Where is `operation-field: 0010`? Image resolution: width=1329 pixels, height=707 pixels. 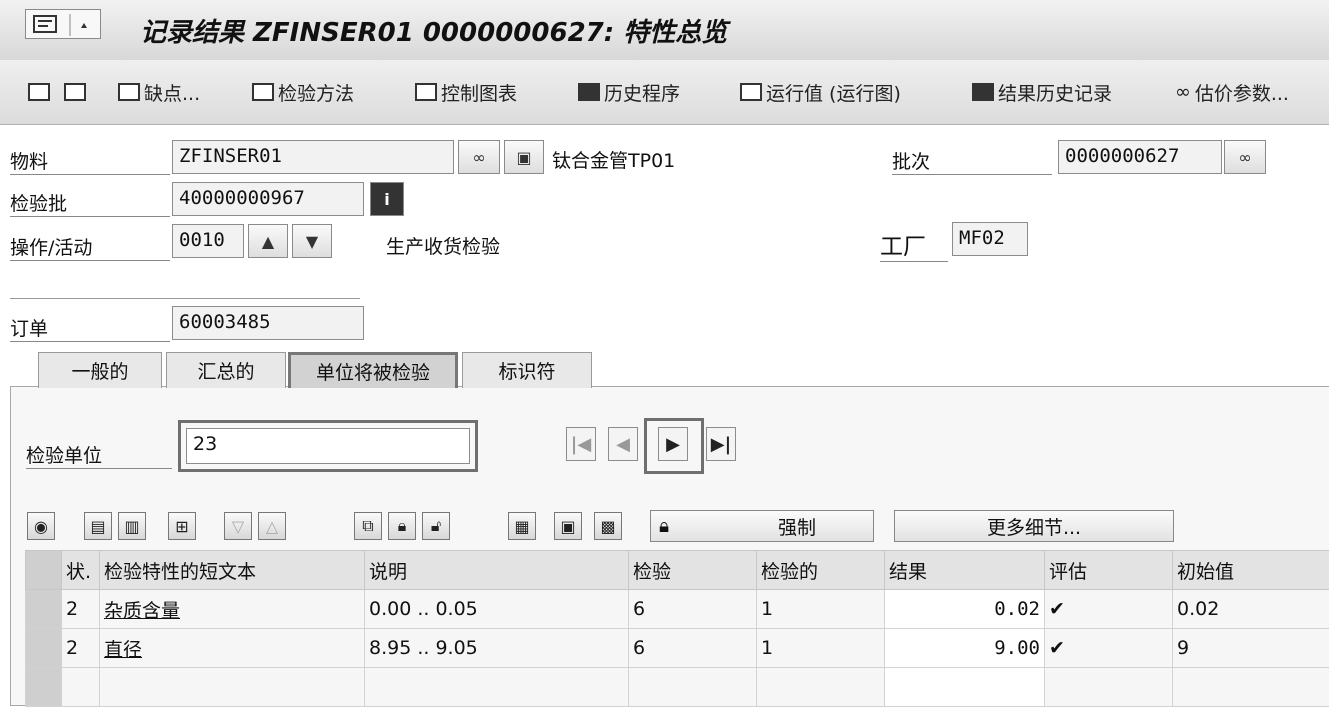
operation-field: 0010 is located at coordinates (208, 241).